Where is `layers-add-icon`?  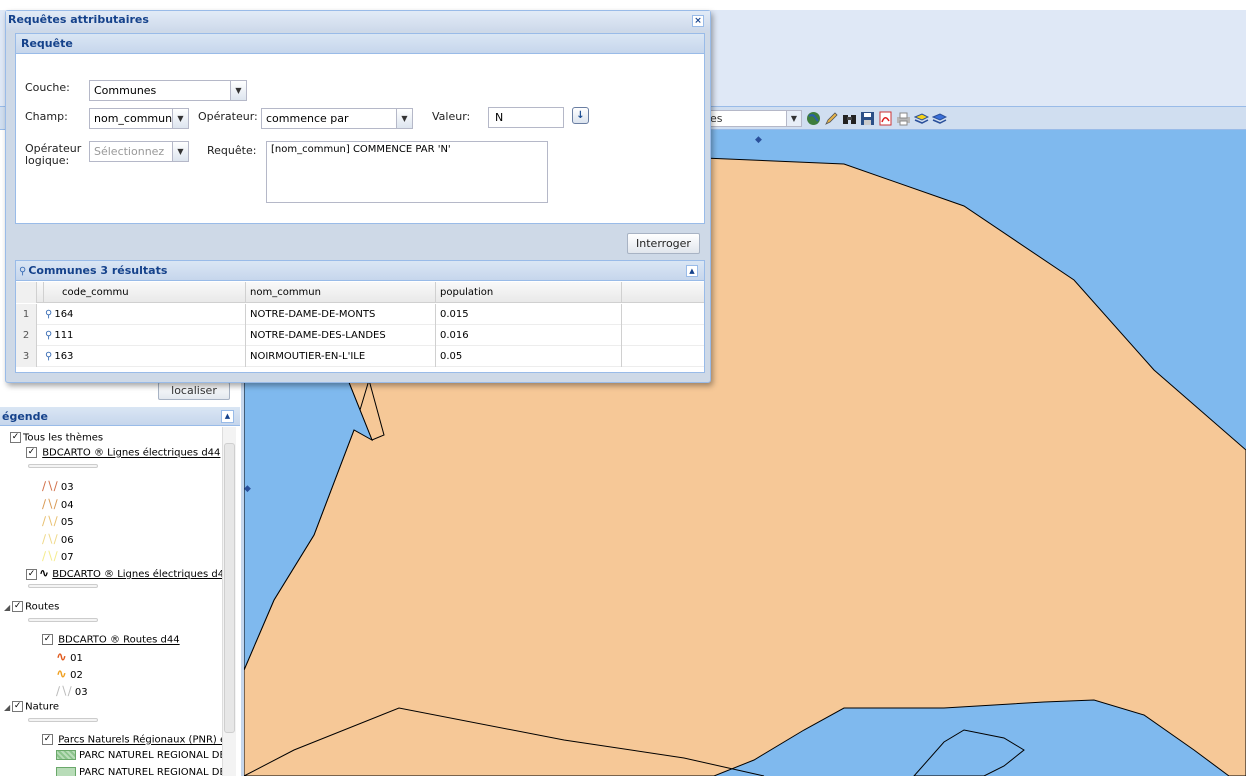
layers-add-icon is located at coordinates (921, 118).